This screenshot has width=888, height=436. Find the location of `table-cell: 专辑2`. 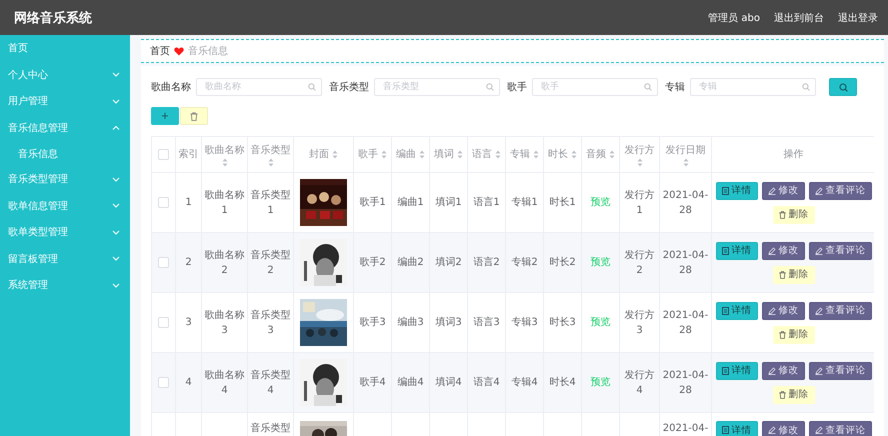

table-cell: 专辑2 is located at coordinates (524, 262).